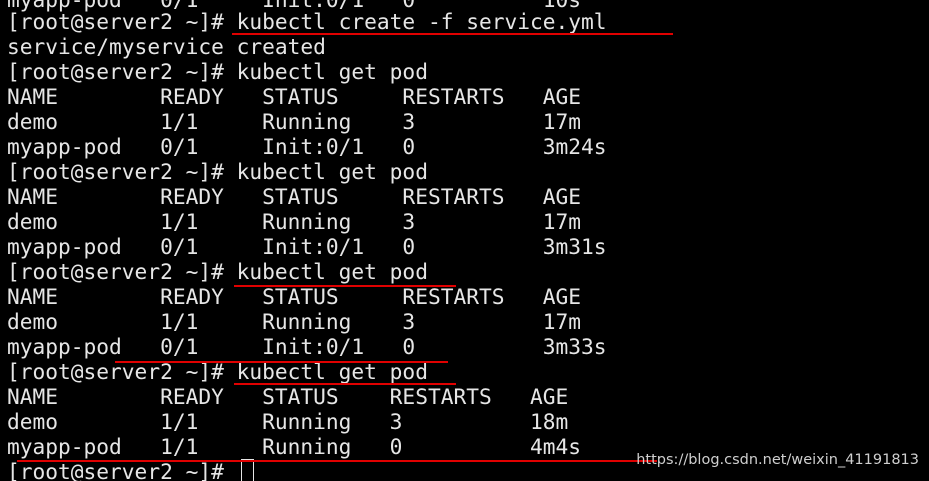 The width and height of the screenshot is (929, 481). I want to click on terminal-cursor, so click(247, 470).